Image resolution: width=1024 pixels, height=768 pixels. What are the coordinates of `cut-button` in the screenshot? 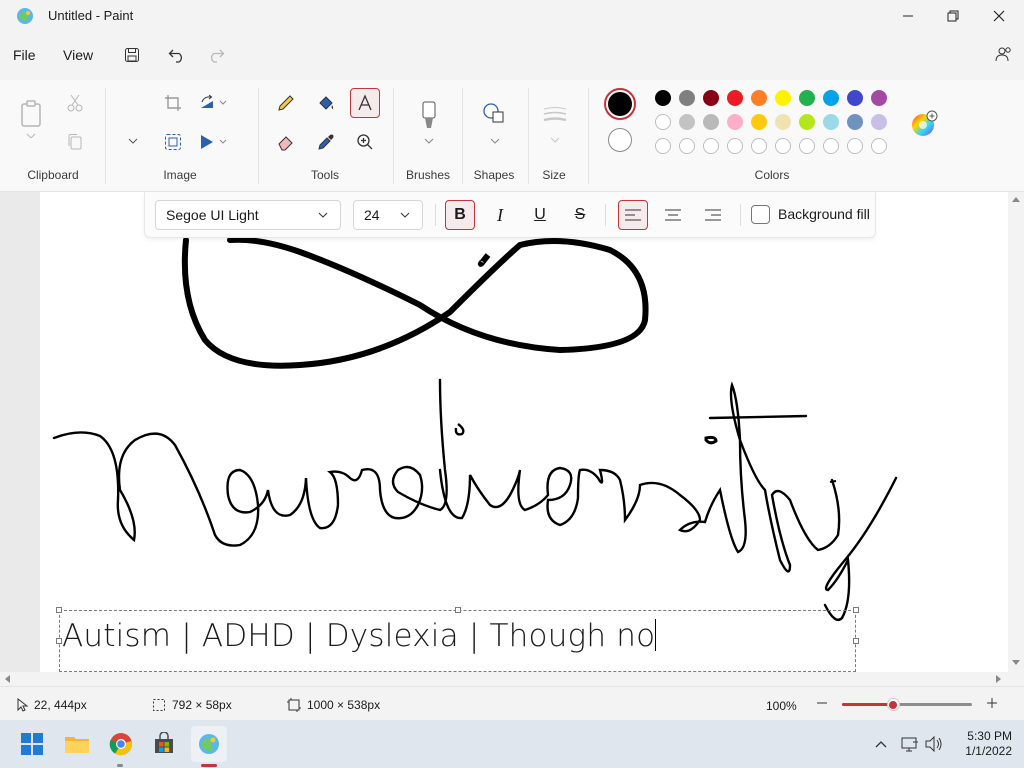 It's located at (75, 103).